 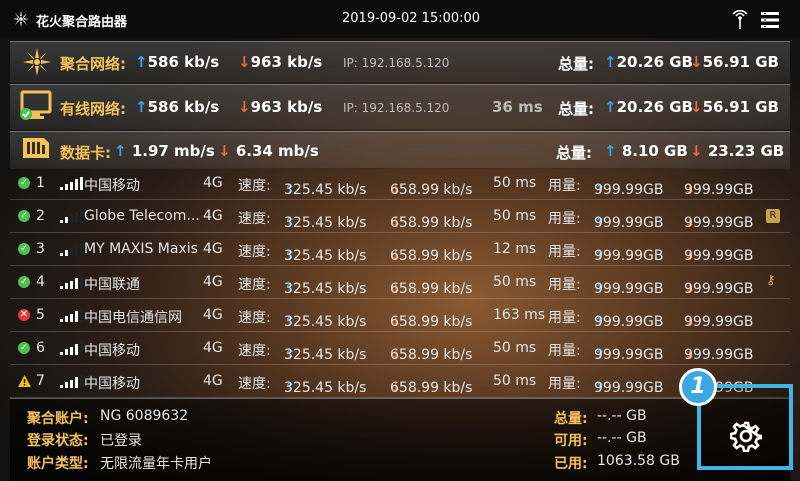 What do you see at coordinates (36, 148) in the screenshot?
I see `sim-card-icon` at bounding box center [36, 148].